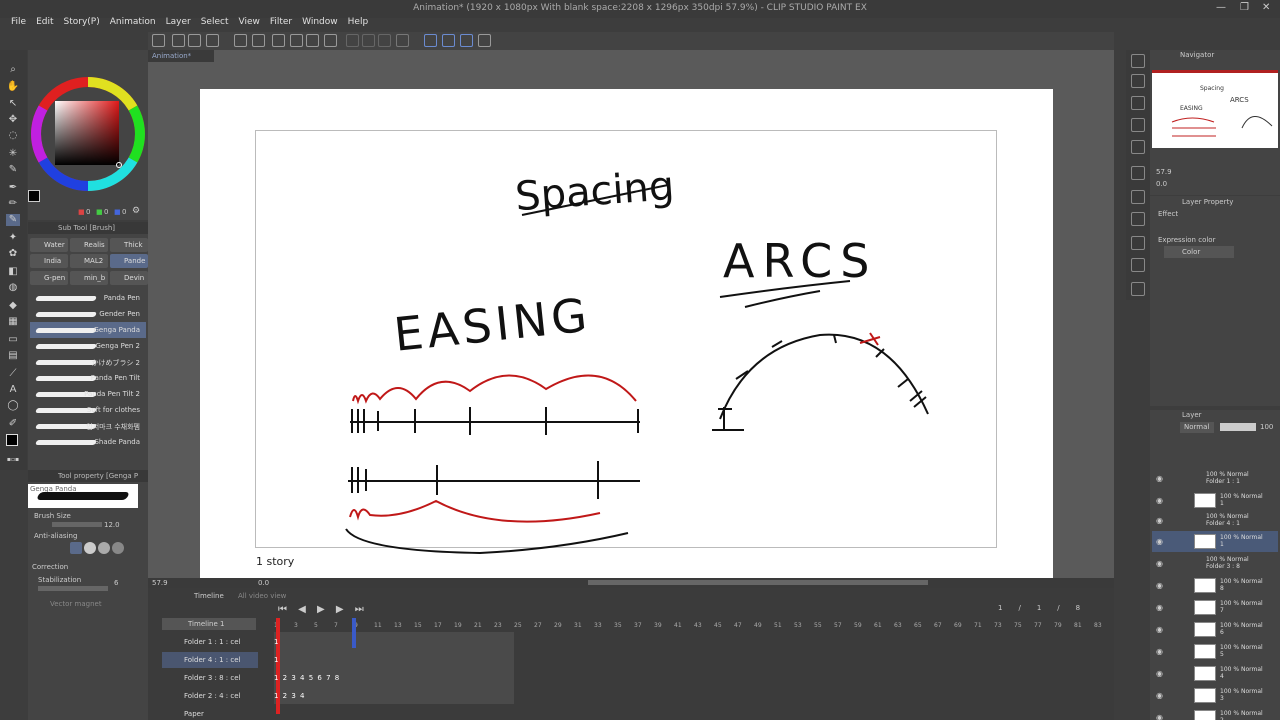 This screenshot has width=1280, height=720. Describe the element at coordinates (1199, 252) in the screenshot. I see `expression-color-select: Color` at that location.